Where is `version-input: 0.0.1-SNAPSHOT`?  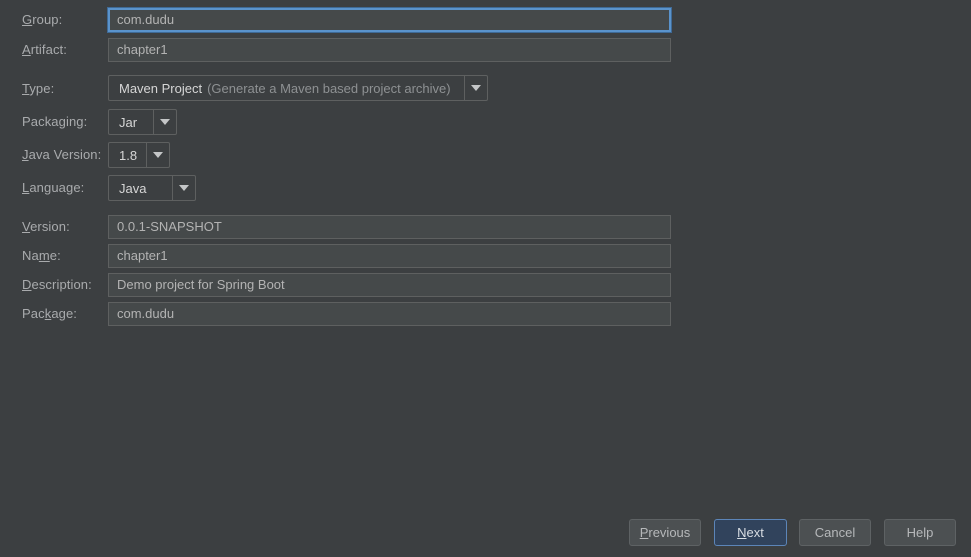 version-input: 0.0.1-SNAPSHOT is located at coordinates (389, 227).